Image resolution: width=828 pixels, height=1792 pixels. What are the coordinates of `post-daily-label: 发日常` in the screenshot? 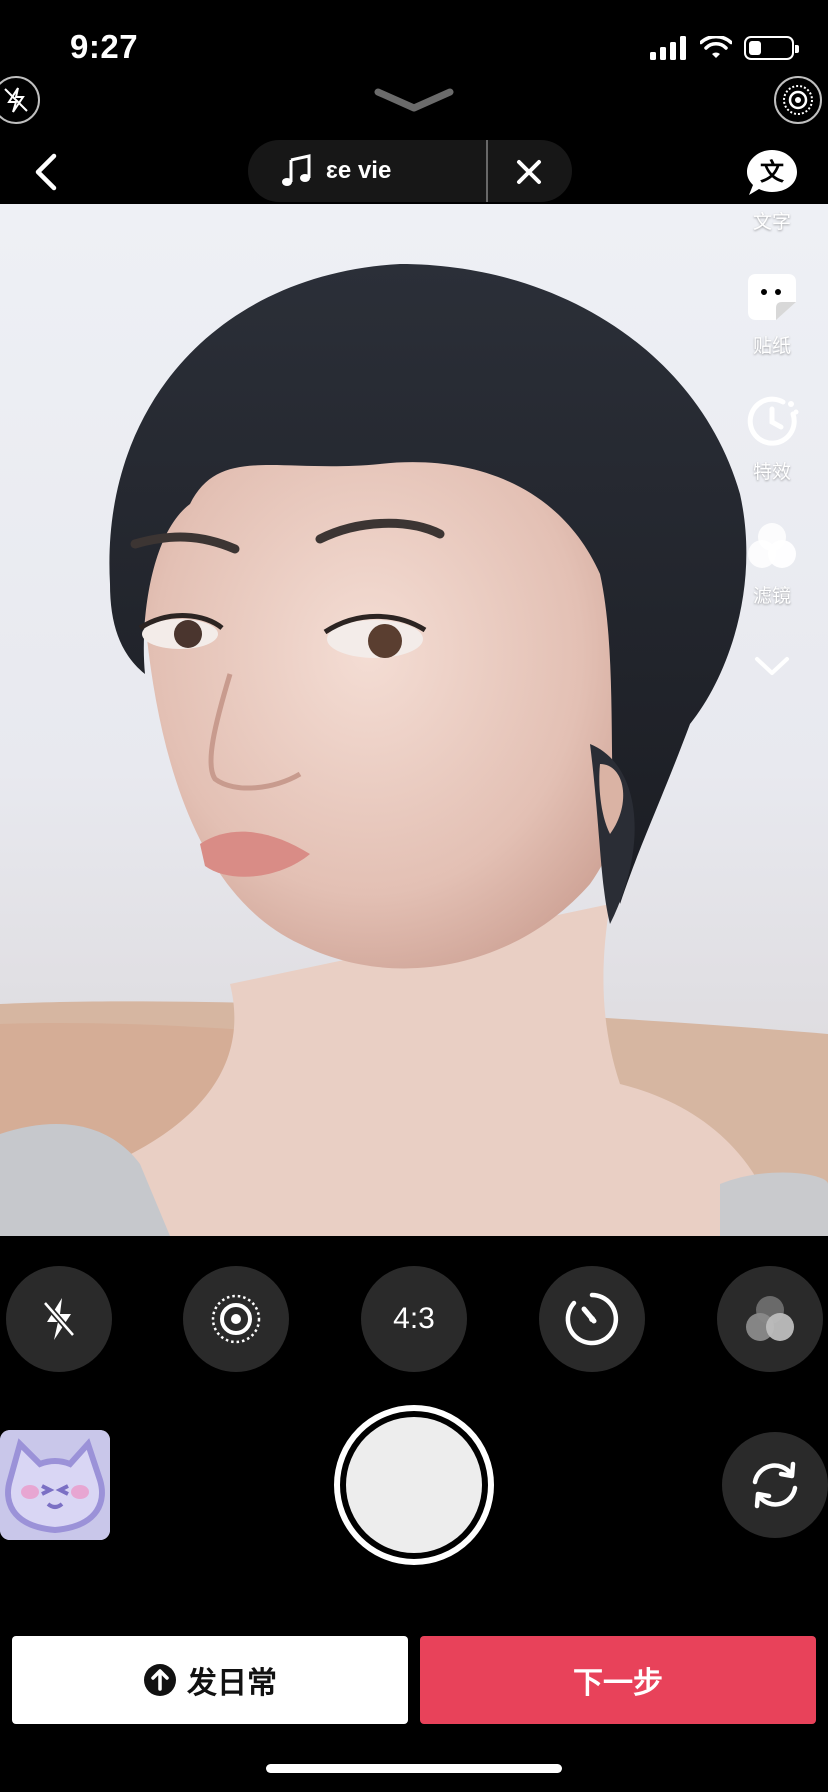 It's located at (232, 1683).